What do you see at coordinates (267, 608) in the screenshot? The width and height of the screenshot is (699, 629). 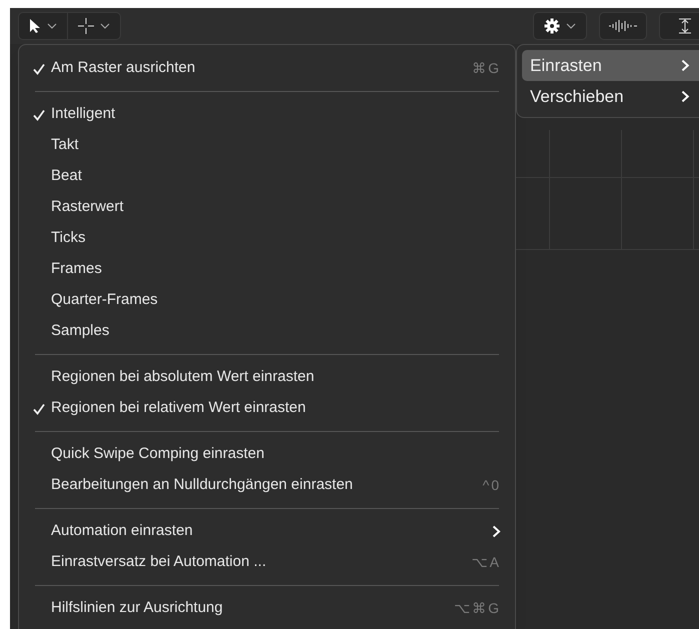 I see `menu-item: Hilfslinien zur Ausrichtung ⌥⌘G` at bounding box center [267, 608].